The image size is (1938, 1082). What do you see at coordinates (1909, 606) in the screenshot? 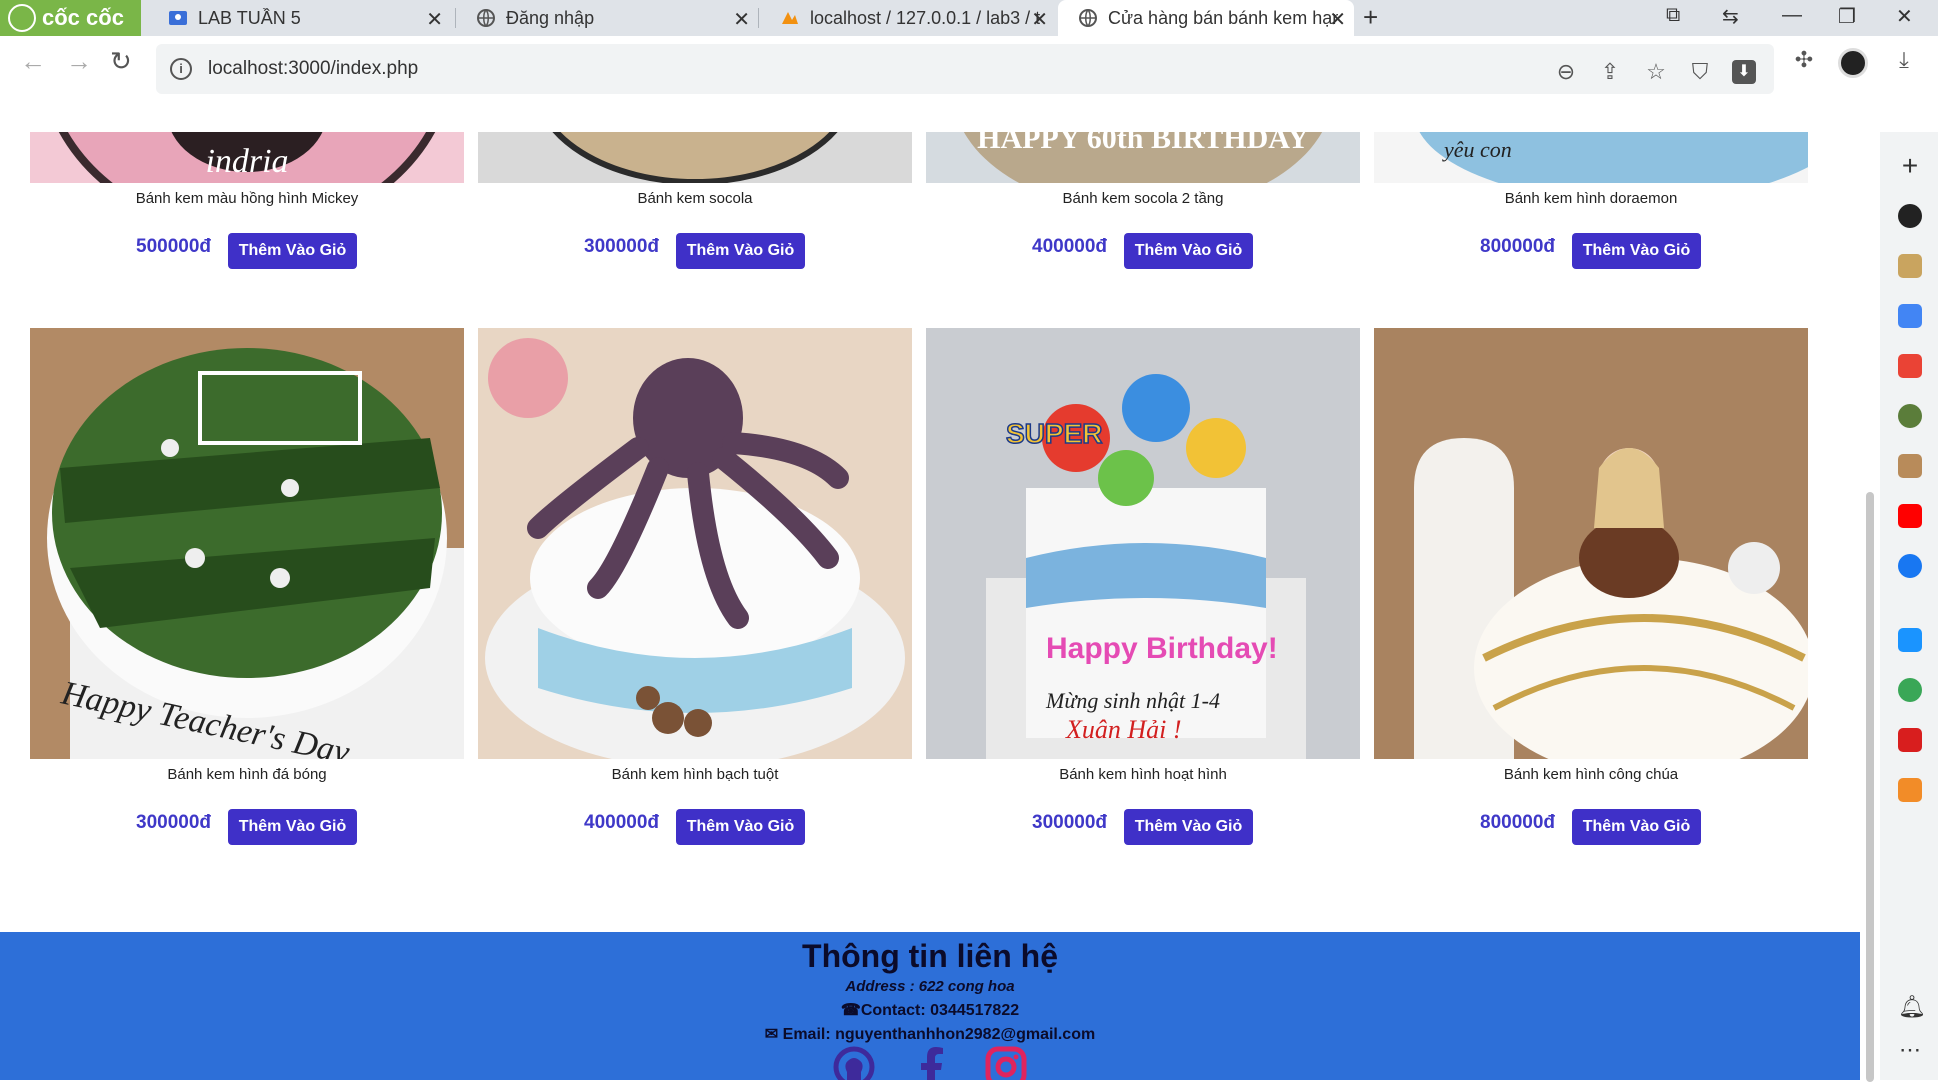
I see `browser-sidebar: + 🔔︎ ⋯` at bounding box center [1909, 606].